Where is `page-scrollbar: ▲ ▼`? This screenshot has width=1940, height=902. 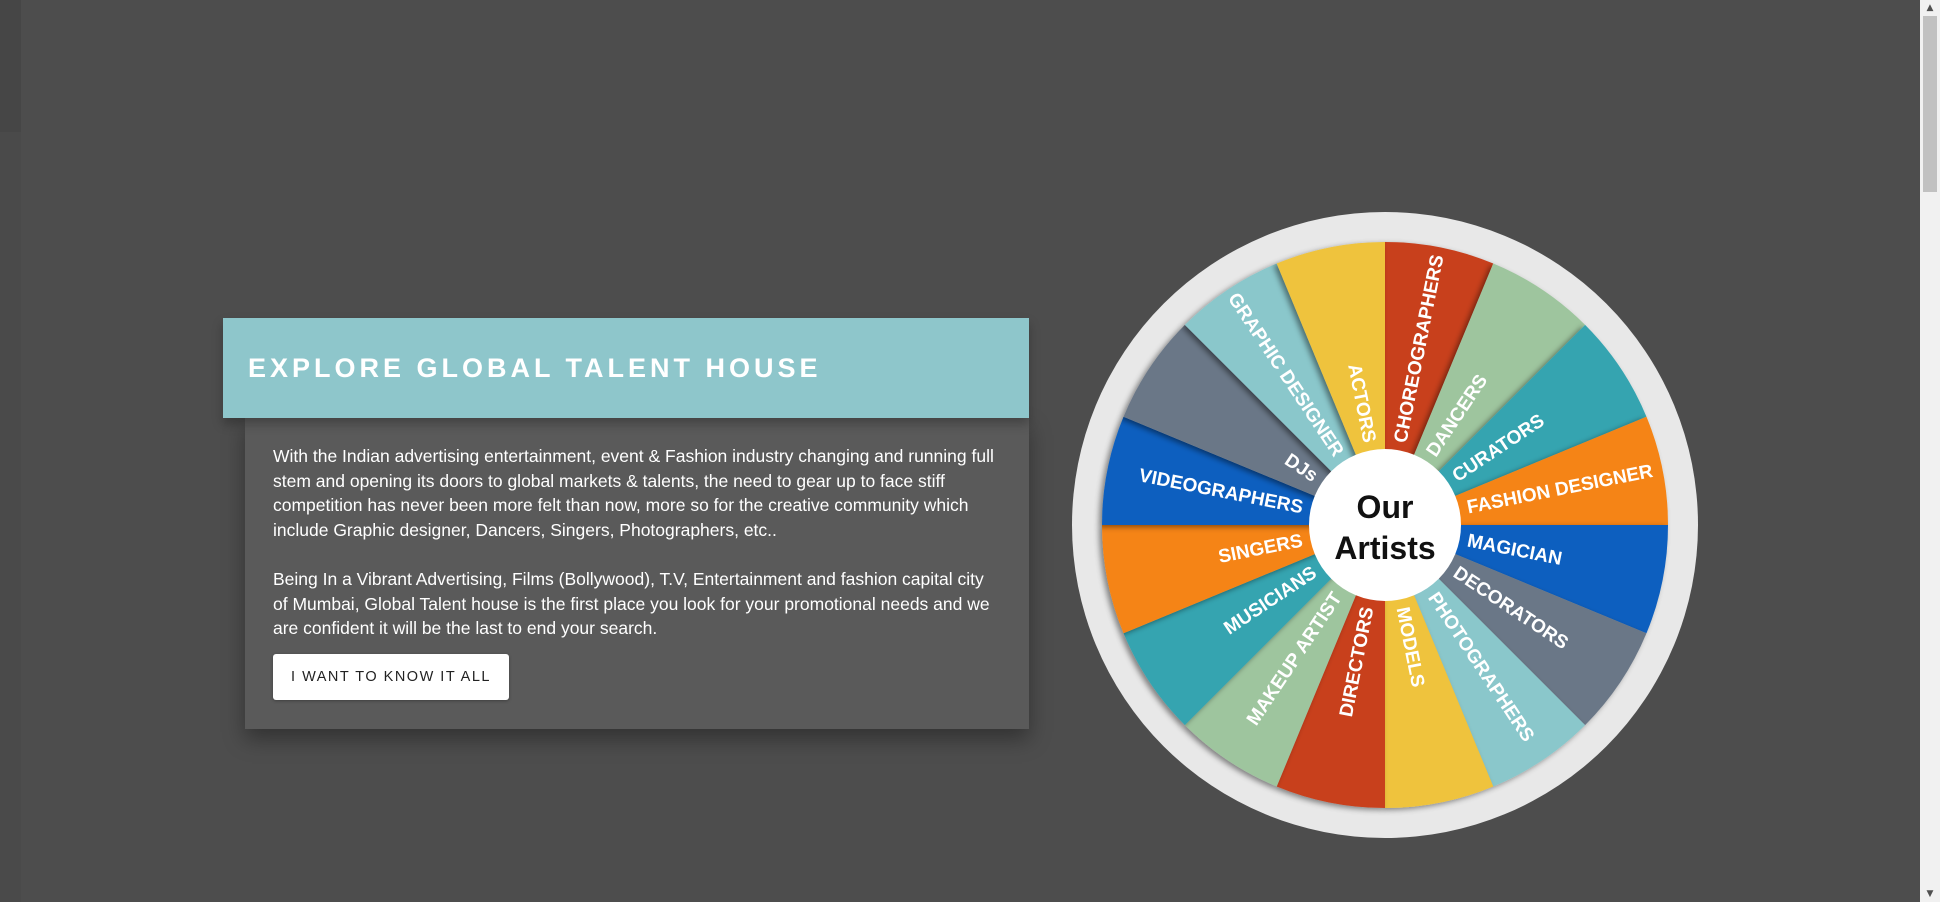
page-scrollbar: ▲ ▼ is located at coordinates (1930, 451).